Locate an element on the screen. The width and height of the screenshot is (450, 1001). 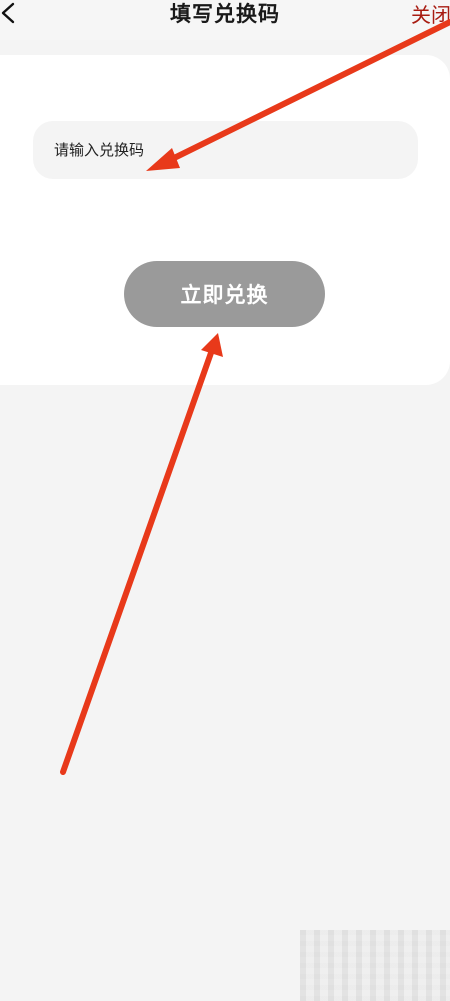
redeem-code-input is located at coordinates (225, 150).